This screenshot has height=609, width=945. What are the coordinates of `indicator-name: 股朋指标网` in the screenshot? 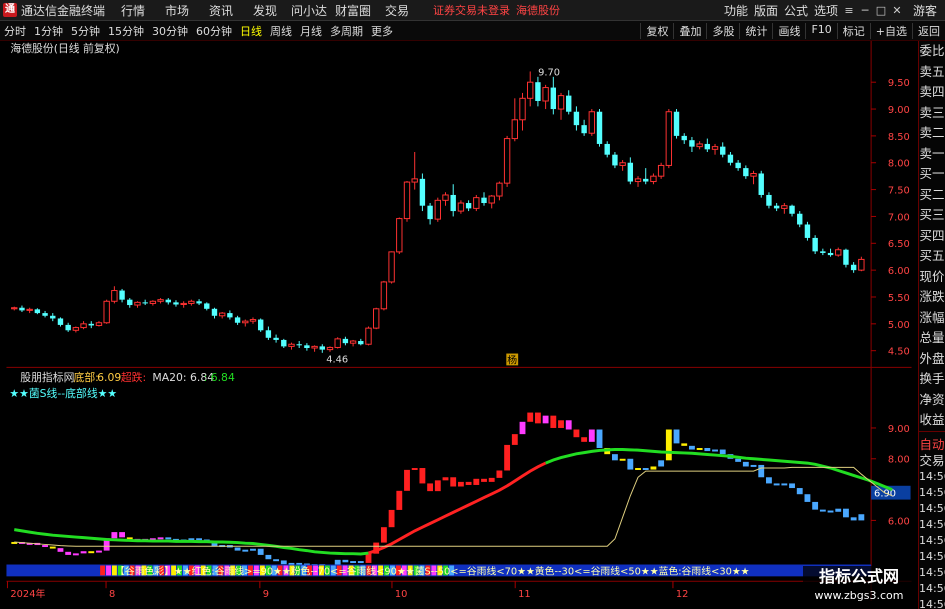 It's located at (47, 377).